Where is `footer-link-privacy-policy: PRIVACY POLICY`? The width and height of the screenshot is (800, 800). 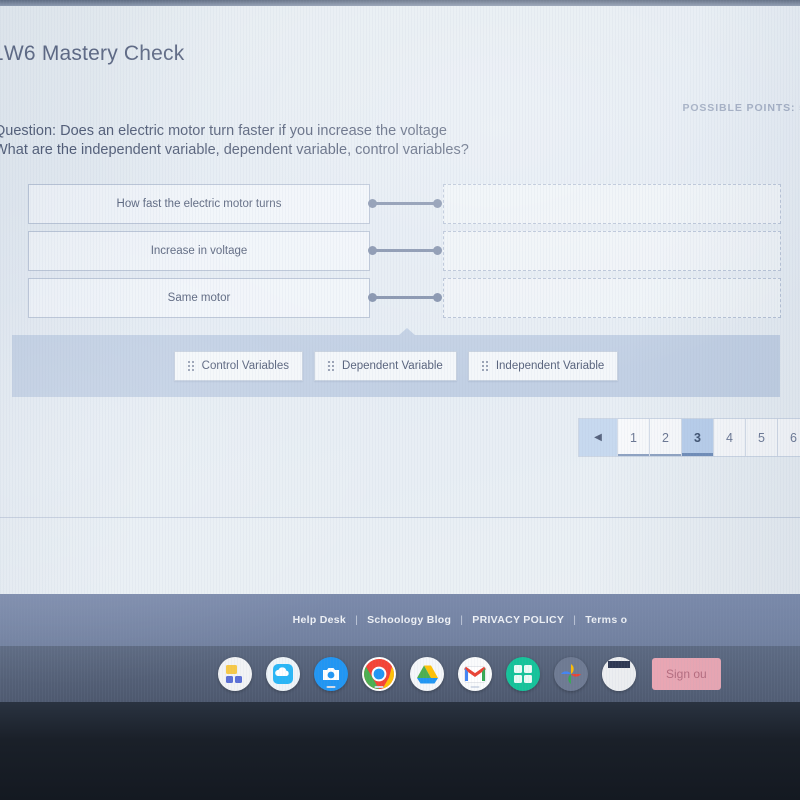
footer-link-privacy-policy: PRIVACY POLICY is located at coordinates (518, 620).